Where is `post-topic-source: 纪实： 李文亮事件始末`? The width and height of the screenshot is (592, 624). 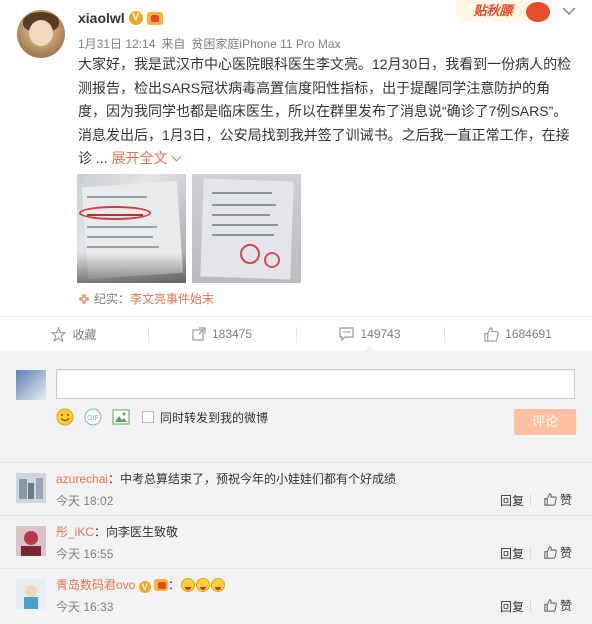 post-topic-source: 纪实： 李文亮事件始末 is located at coordinates (146, 298).